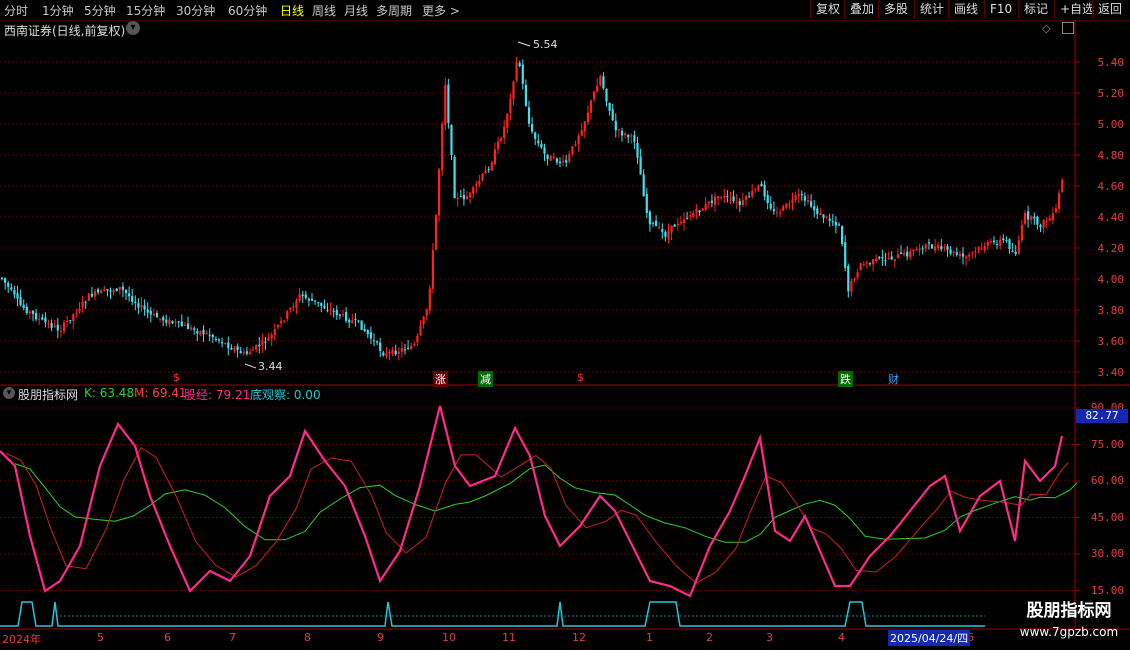  What do you see at coordinates (931, 9) in the screenshot?
I see `stats-button: 统计` at bounding box center [931, 9].